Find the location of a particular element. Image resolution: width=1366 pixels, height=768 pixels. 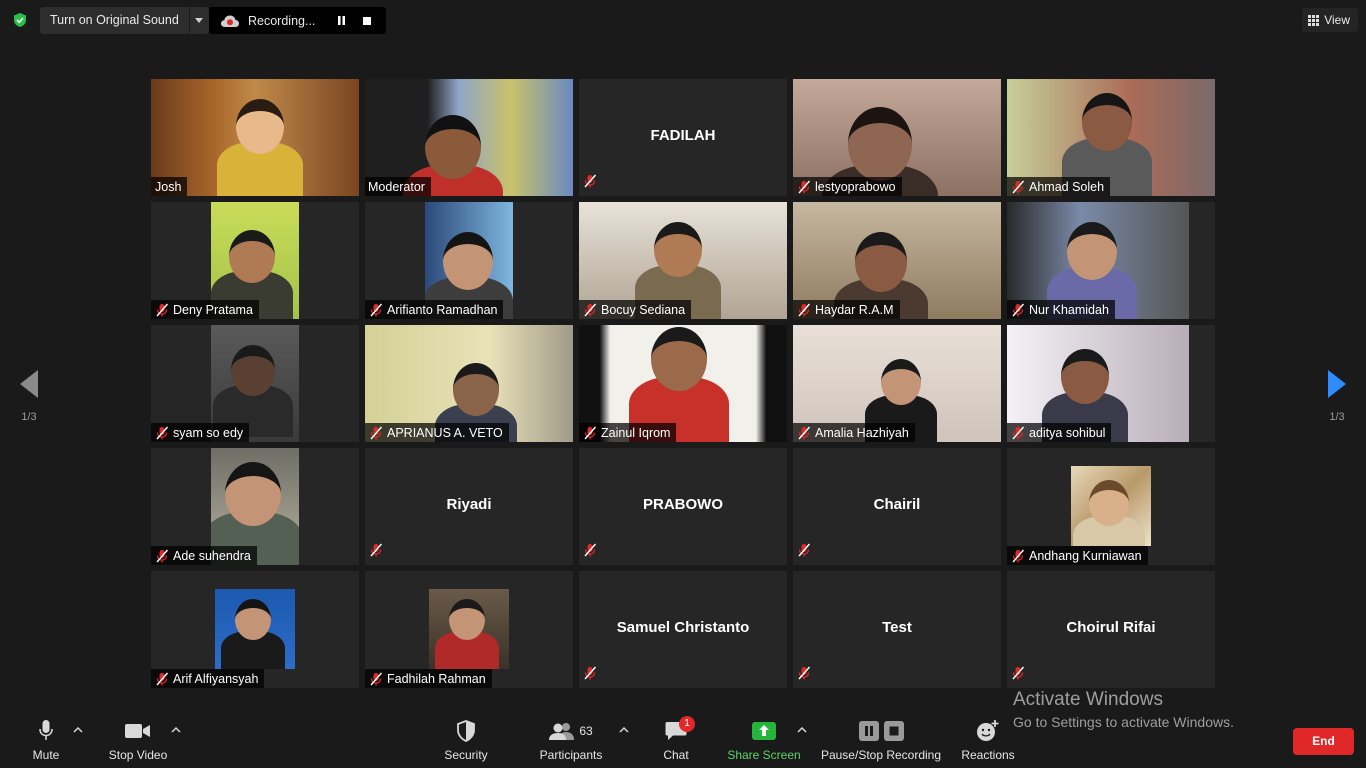

participant-tile: Ade suhendra is located at coordinates (255, 506).